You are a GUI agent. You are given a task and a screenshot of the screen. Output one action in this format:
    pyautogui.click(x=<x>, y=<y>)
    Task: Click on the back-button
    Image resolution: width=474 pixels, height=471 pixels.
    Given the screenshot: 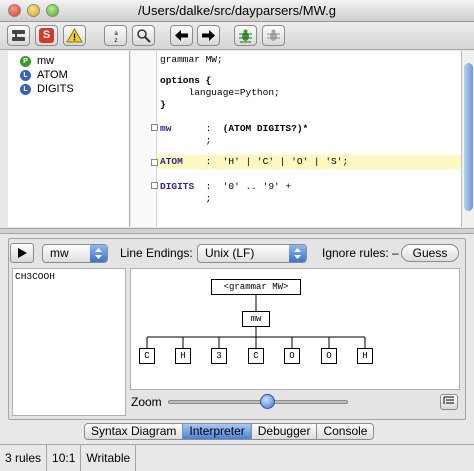 What is the action you would take?
    pyautogui.click(x=181, y=35)
    